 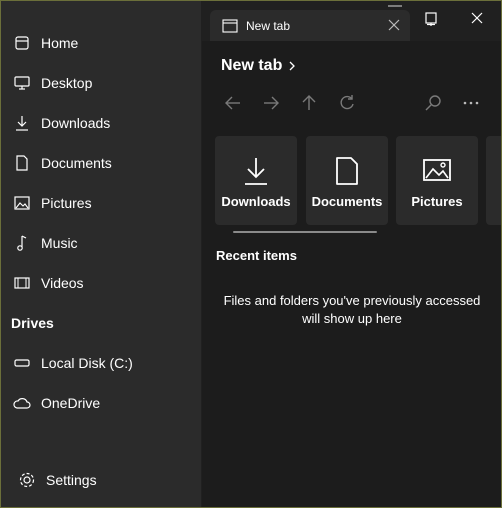 What do you see at coordinates (309, 103) in the screenshot?
I see `up-arrow-icon` at bounding box center [309, 103].